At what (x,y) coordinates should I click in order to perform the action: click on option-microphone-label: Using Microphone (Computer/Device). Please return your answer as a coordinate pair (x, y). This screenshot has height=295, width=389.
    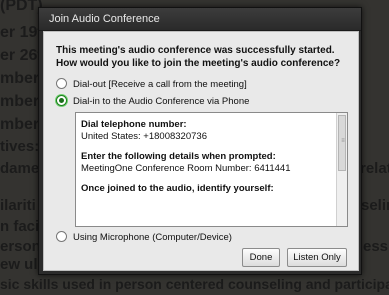
    Looking at the image, I should click on (152, 238).